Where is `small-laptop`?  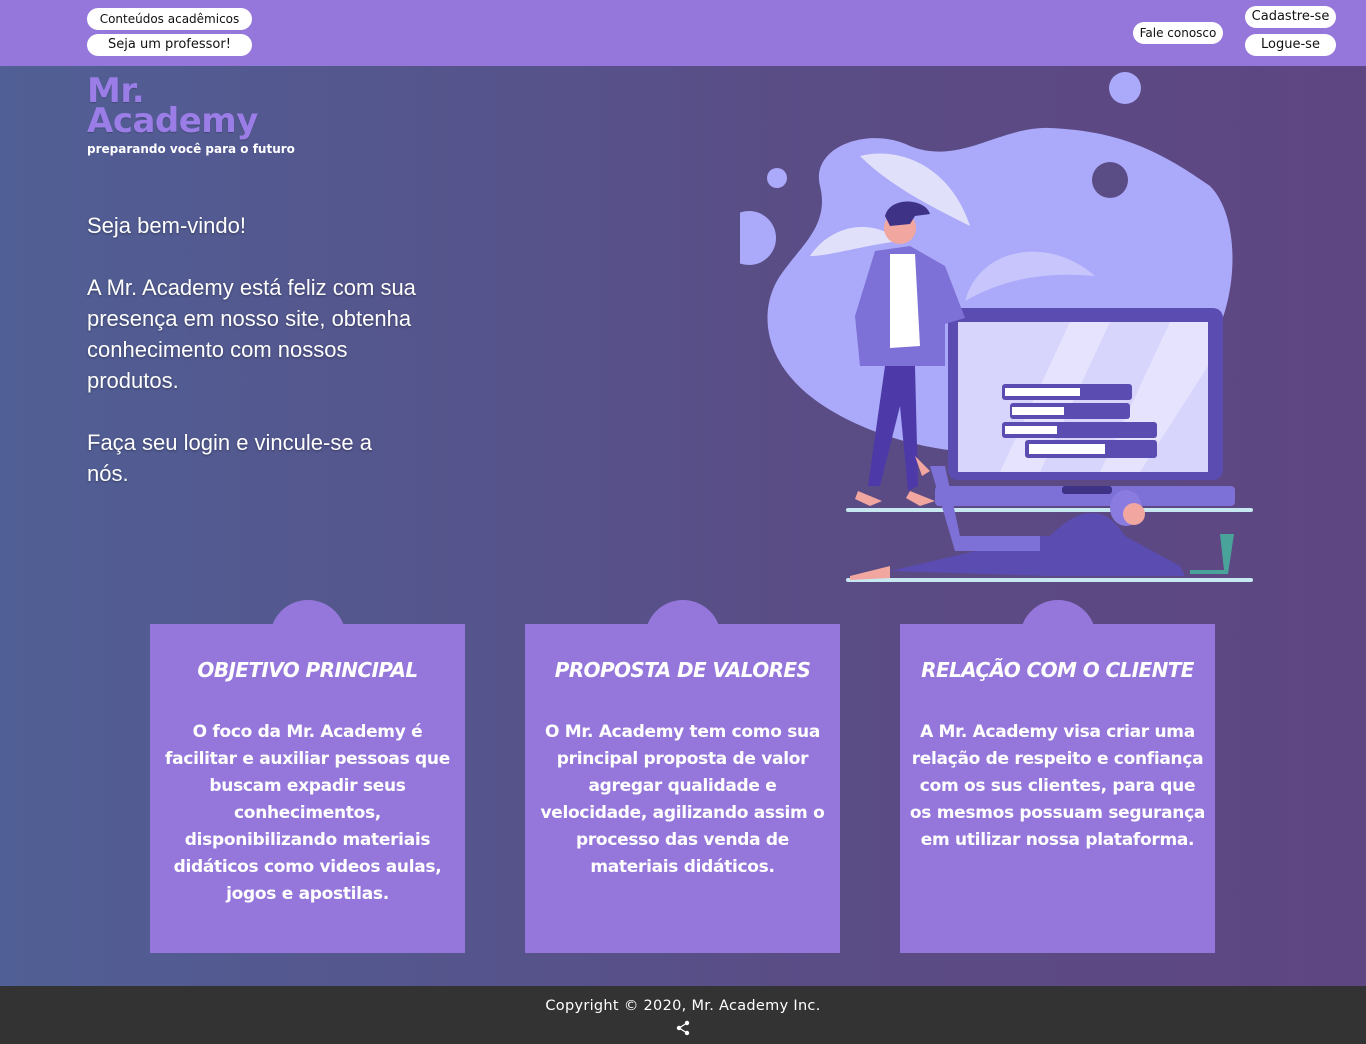
small-laptop is located at coordinates (1212, 554).